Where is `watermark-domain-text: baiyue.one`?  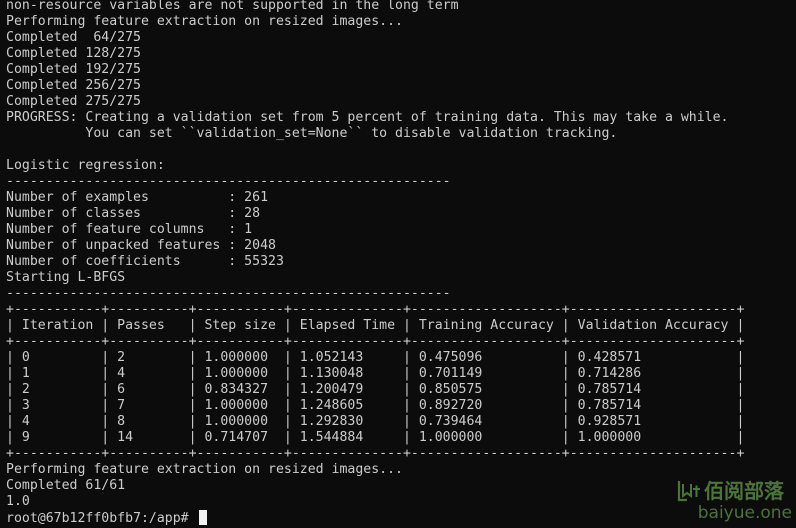 watermark-domain-text: baiyue.one is located at coordinates (744, 513).